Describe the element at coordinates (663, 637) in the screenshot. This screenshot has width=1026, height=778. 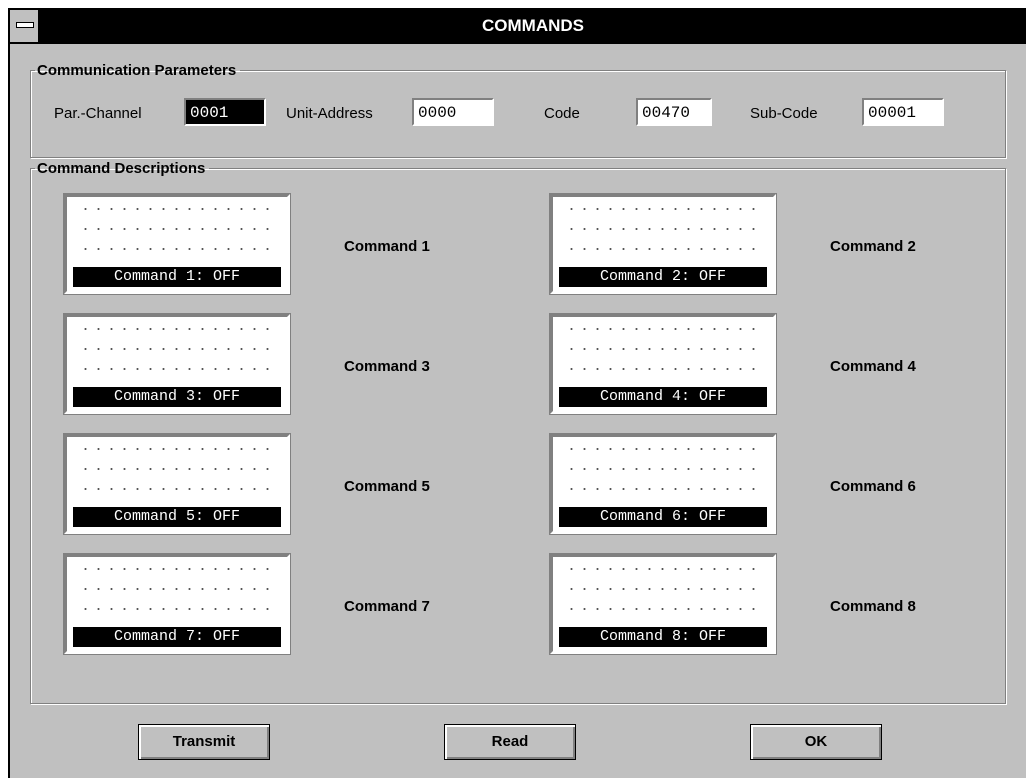
I see `command-8-status: Command 8: OFF` at that location.